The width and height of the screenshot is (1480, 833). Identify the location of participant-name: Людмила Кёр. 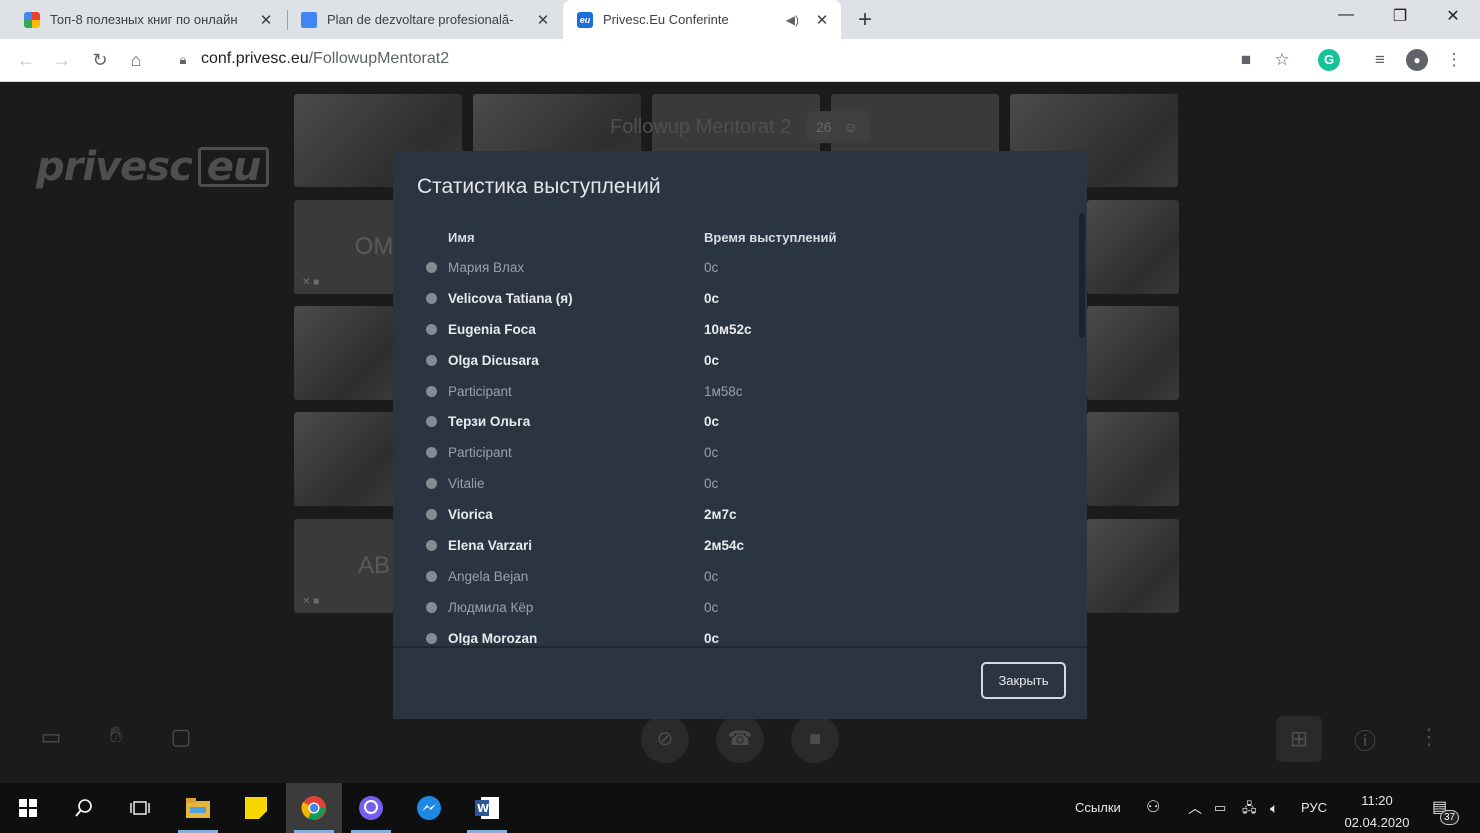
(491, 607).